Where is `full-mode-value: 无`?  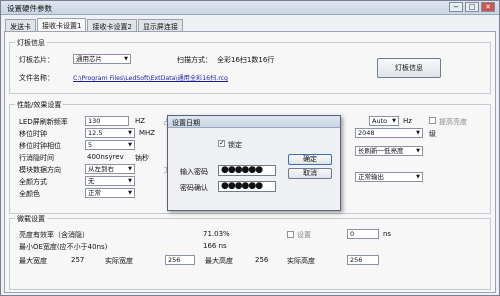 full-mode-value: 无 is located at coordinates (91, 181).